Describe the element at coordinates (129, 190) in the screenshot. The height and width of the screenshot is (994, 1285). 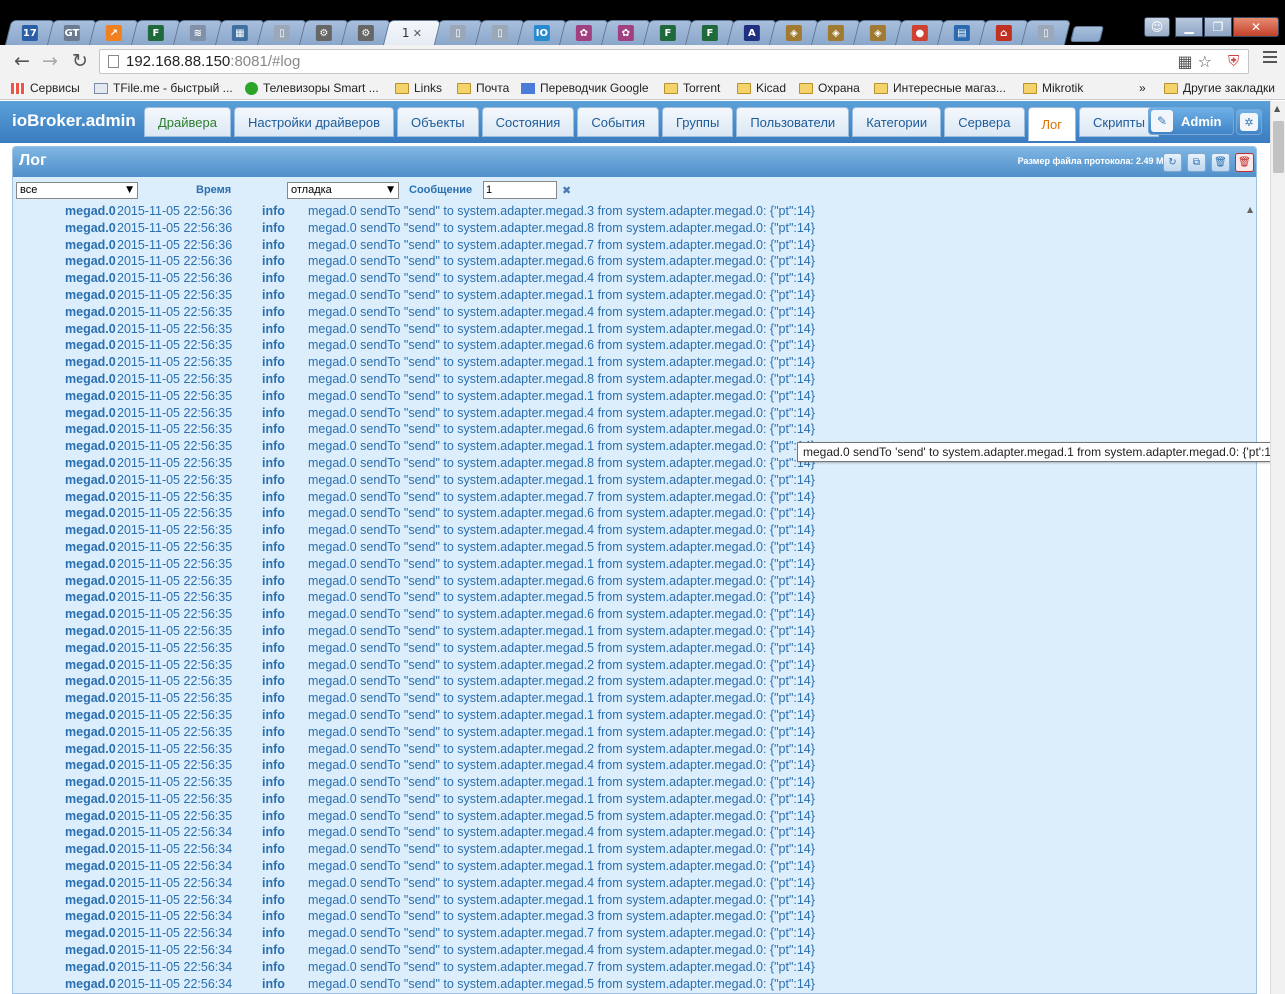
I see `chevron-down-icon: ▼` at that location.